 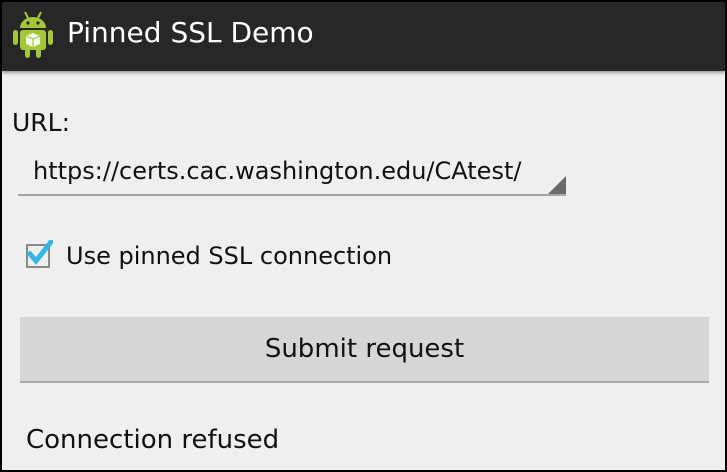 What do you see at coordinates (33, 34) in the screenshot?
I see `android-robot-icon` at bounding box center [33, 34].